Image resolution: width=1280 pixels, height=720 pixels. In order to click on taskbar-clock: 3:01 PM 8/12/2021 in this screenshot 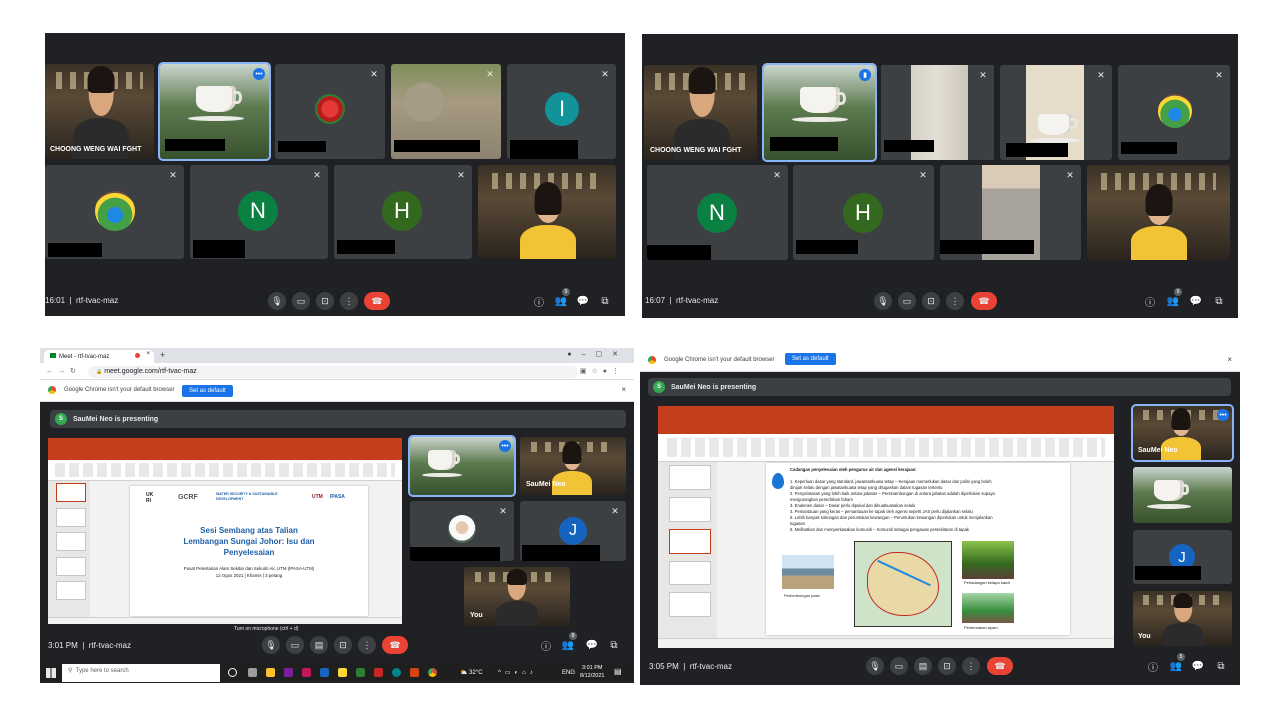, I will do `click(592, 672)`.